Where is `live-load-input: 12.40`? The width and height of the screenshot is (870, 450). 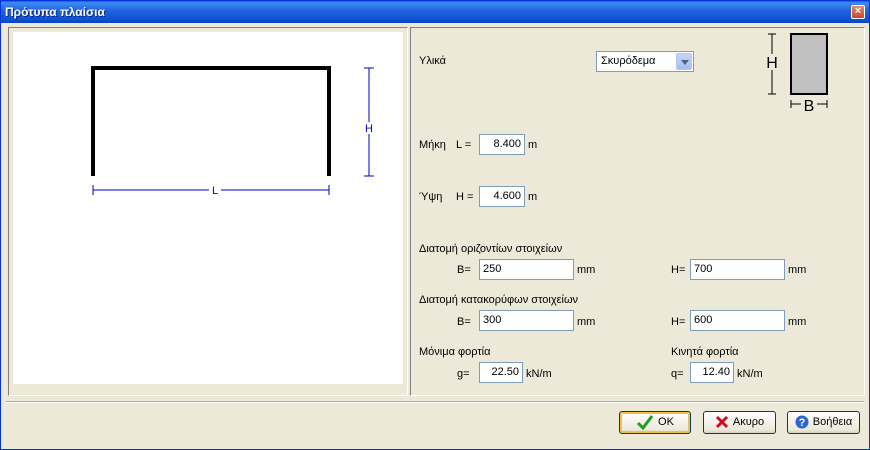
live-load-input: 12.40 is located at coordinates (712, 372).